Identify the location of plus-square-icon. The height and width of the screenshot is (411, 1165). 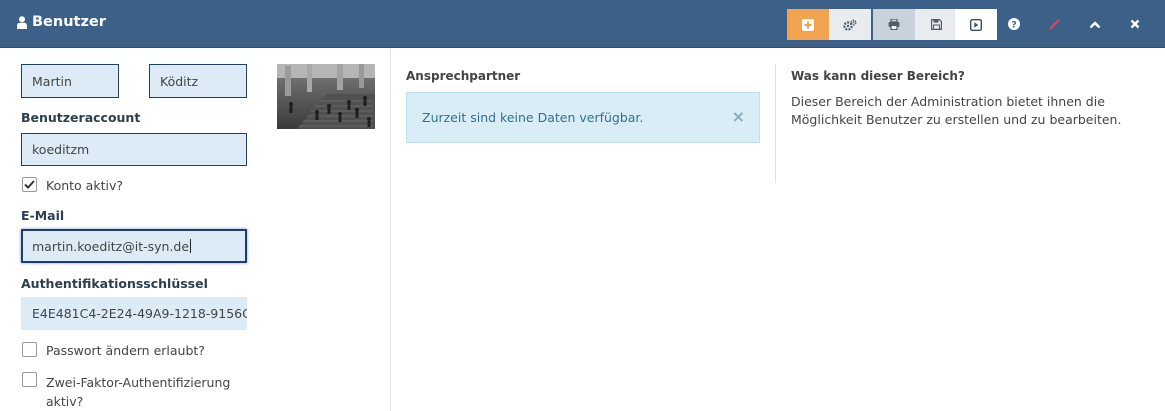
(808, 24).